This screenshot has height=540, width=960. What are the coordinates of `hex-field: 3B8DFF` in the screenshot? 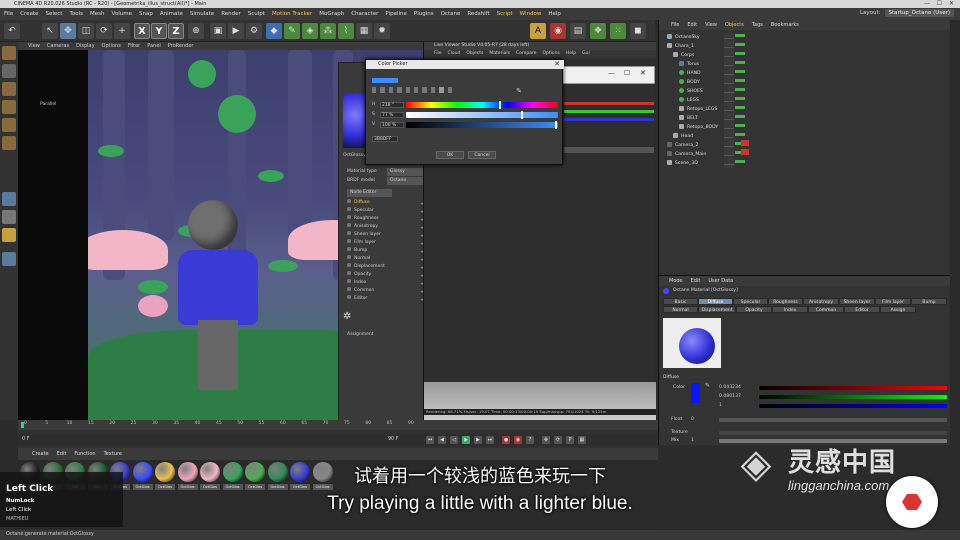 It's located at (385, 139).